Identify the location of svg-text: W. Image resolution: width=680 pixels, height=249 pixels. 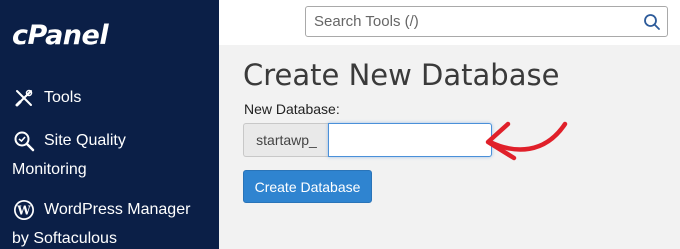
(23, 210).